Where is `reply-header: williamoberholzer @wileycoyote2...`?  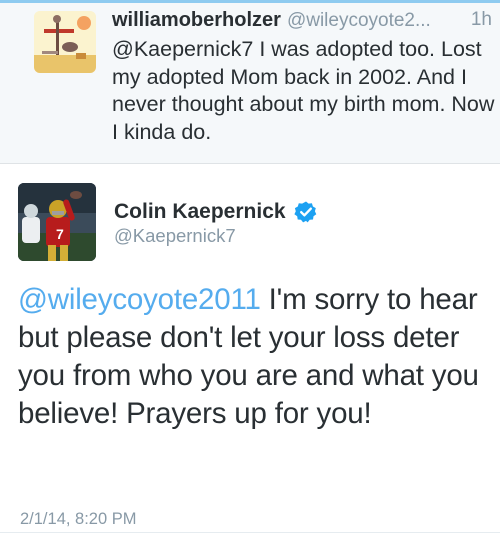 reply-header: williamoberholzer @wileycoyote2... is located at coordinates (304, 20).